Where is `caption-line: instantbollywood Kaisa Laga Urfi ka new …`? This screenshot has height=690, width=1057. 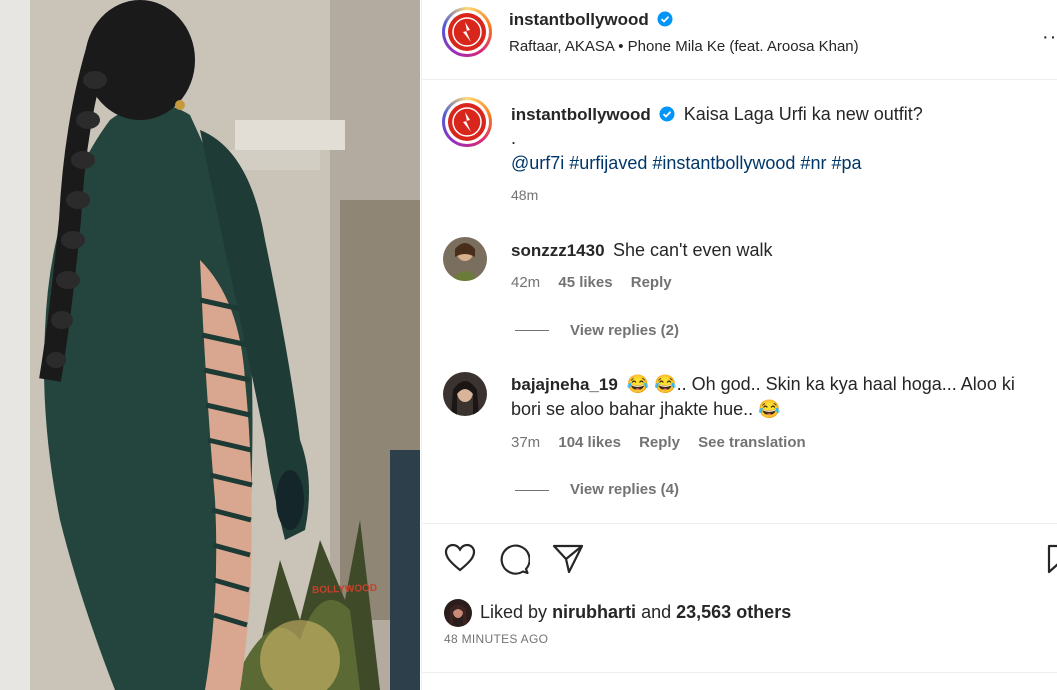 caption-line: instantbollywood Kaisa Laga Urfi ka new … is located at coordinates (717, 114).